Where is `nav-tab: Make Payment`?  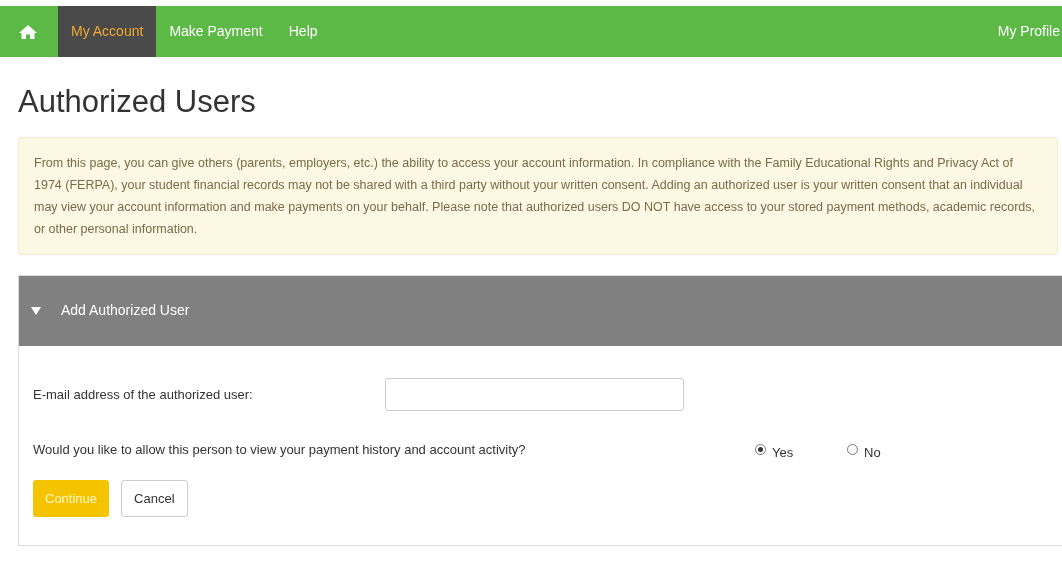 nav-tab: Make Payment is located at coordinates (216, 31).